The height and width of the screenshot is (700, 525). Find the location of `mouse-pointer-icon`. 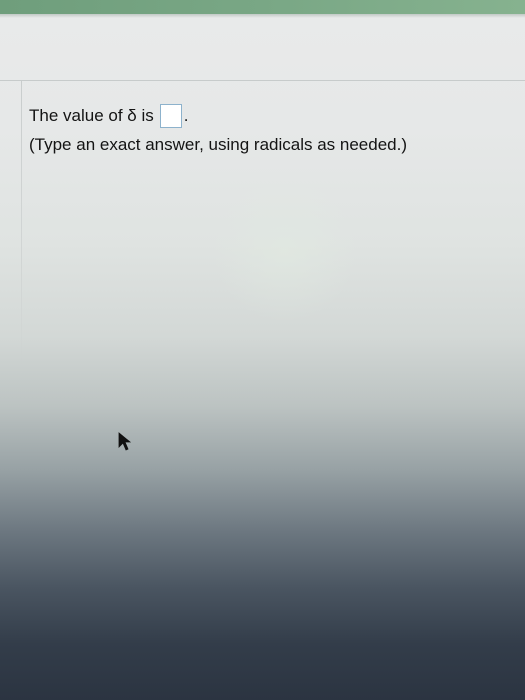

mouse-pointer-icon is located at coordinates (125, 441).